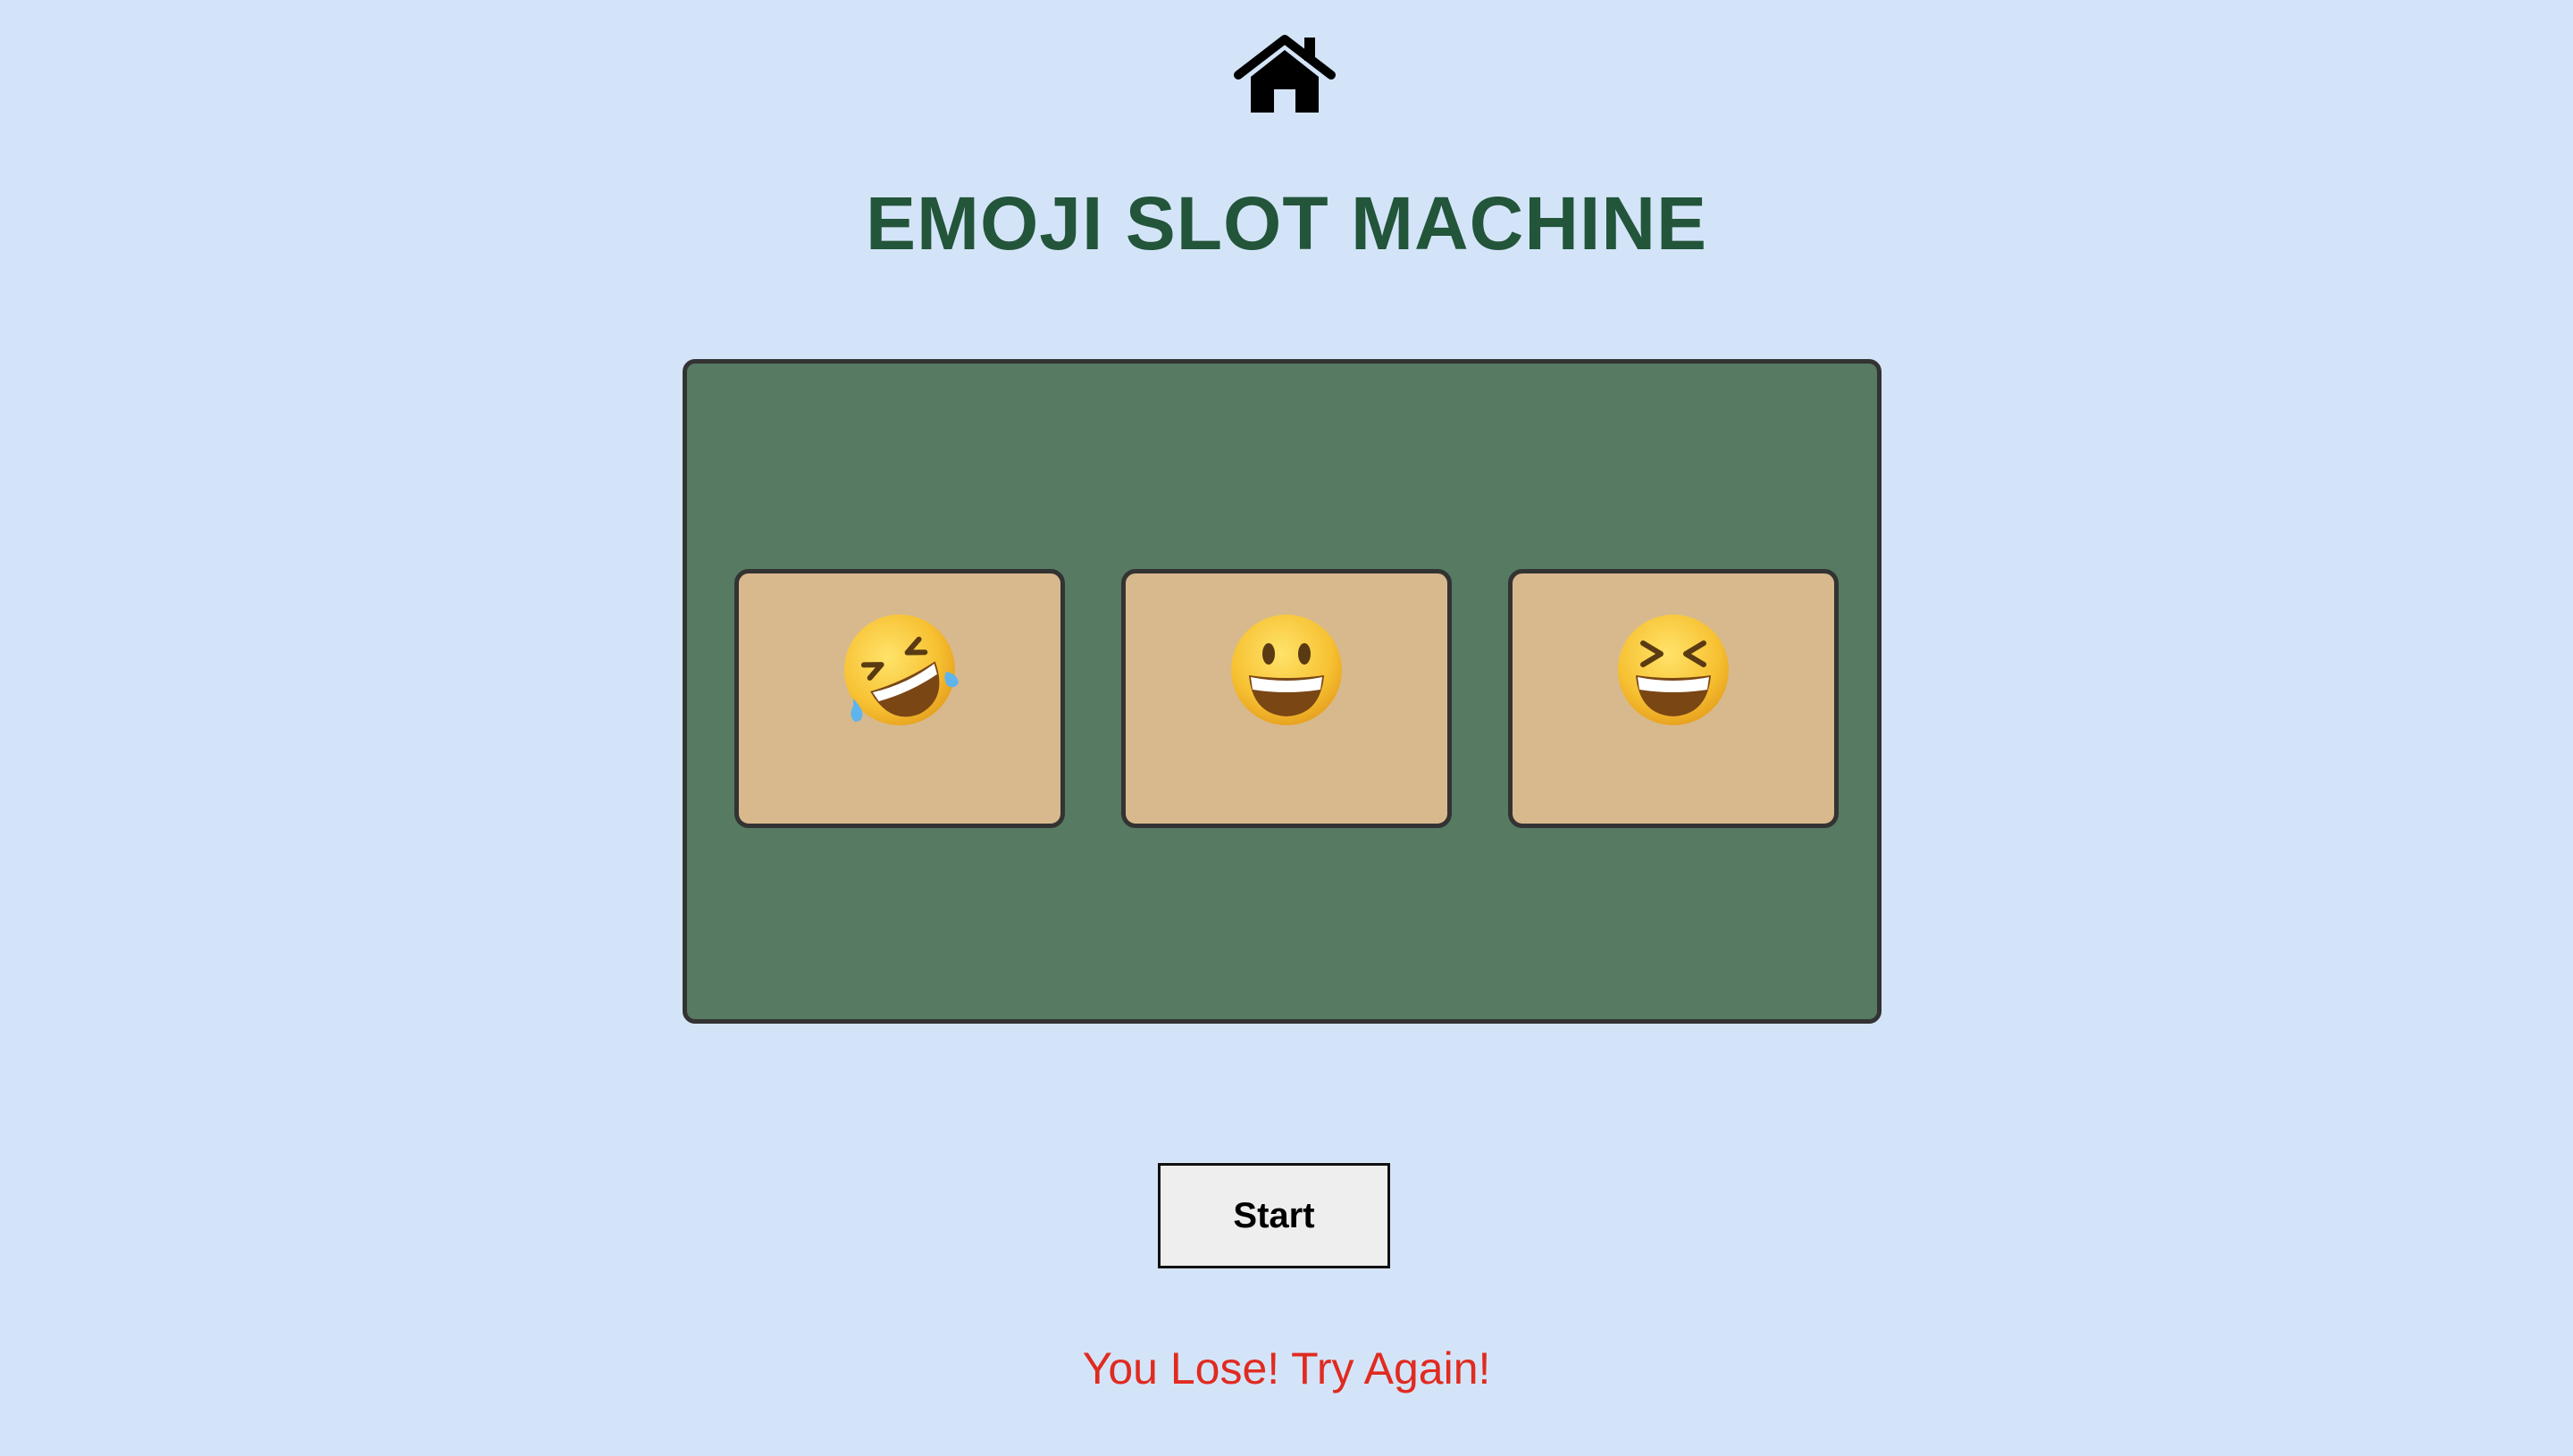 The image size is (2573, 1456). I want to click on page-title: EMOJI SLOT MACHINE, so click(1286, 223).